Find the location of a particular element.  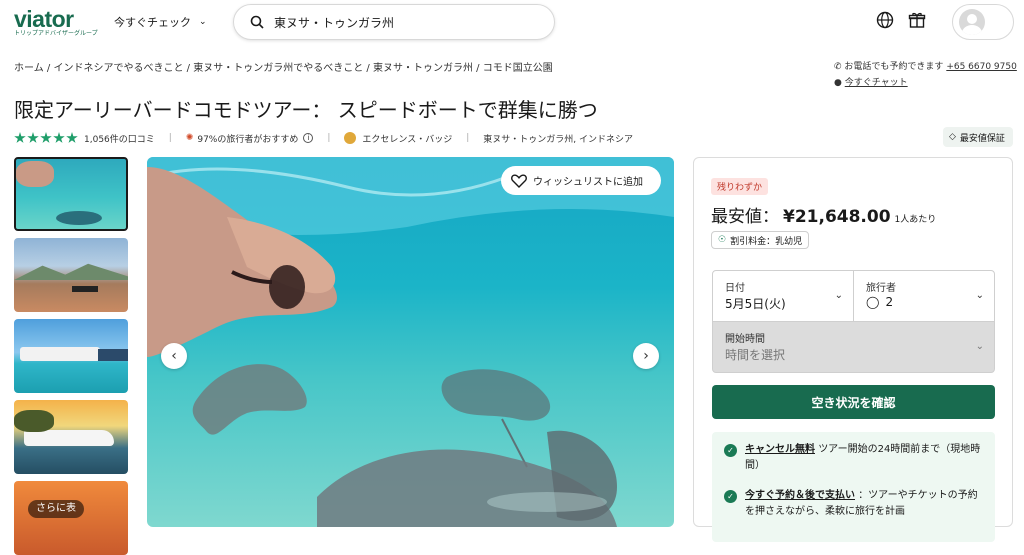

logo-subtitle: トリップアドバイザーグループ is located at coordinates (56, 33).